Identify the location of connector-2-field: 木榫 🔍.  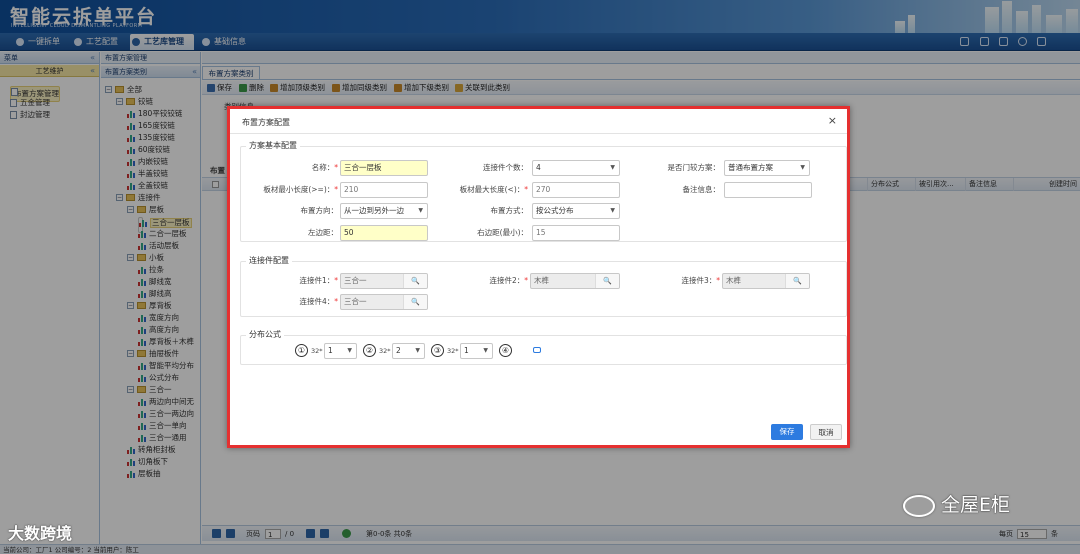
(575, 281).